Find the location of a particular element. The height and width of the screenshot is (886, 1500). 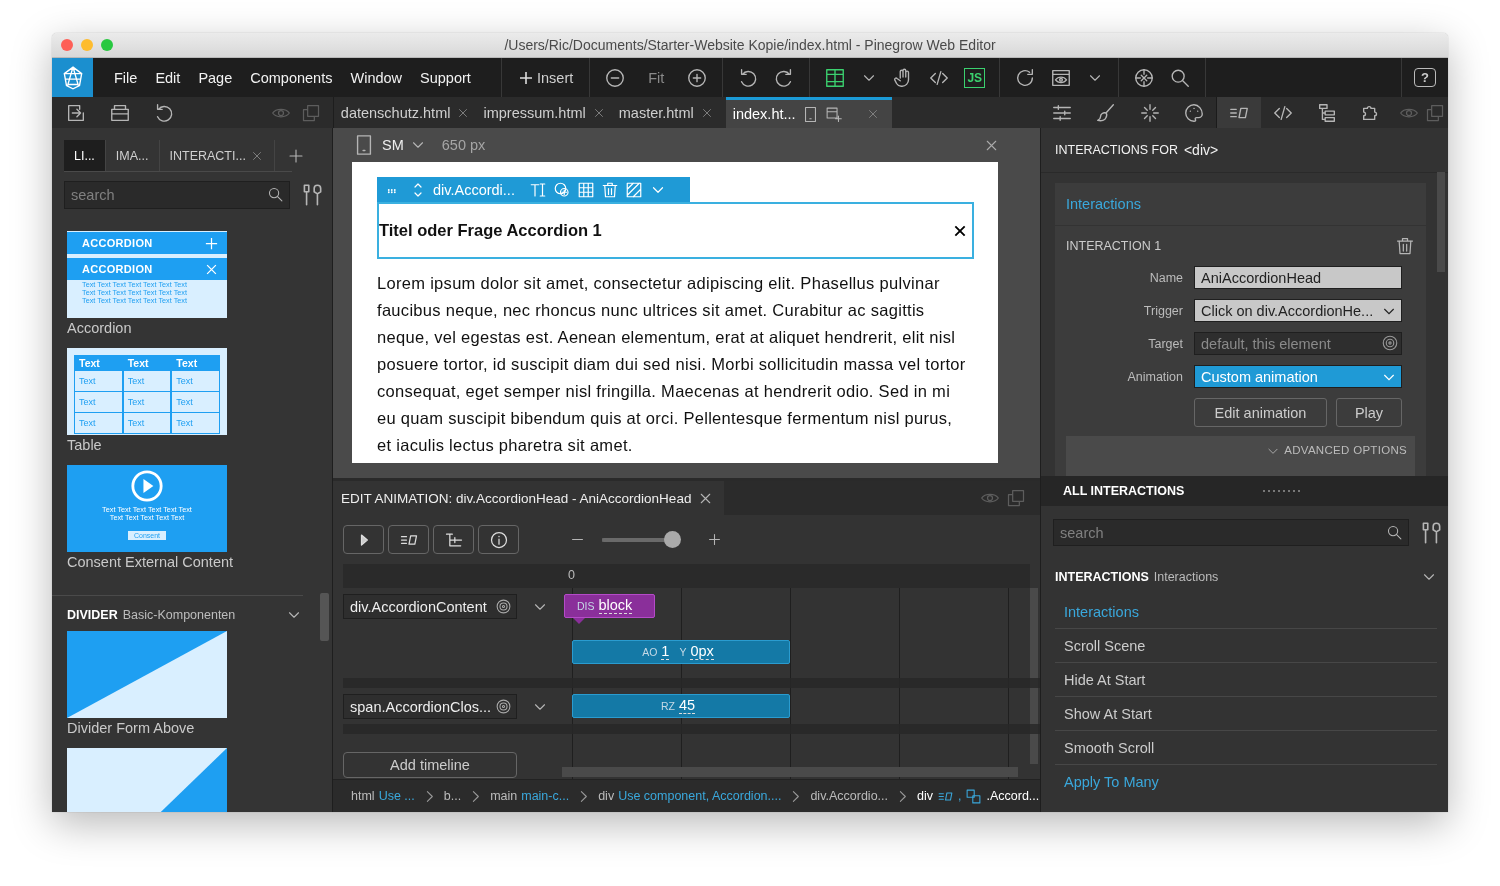

page-width: 650 px is located at coordinates (463, 145).